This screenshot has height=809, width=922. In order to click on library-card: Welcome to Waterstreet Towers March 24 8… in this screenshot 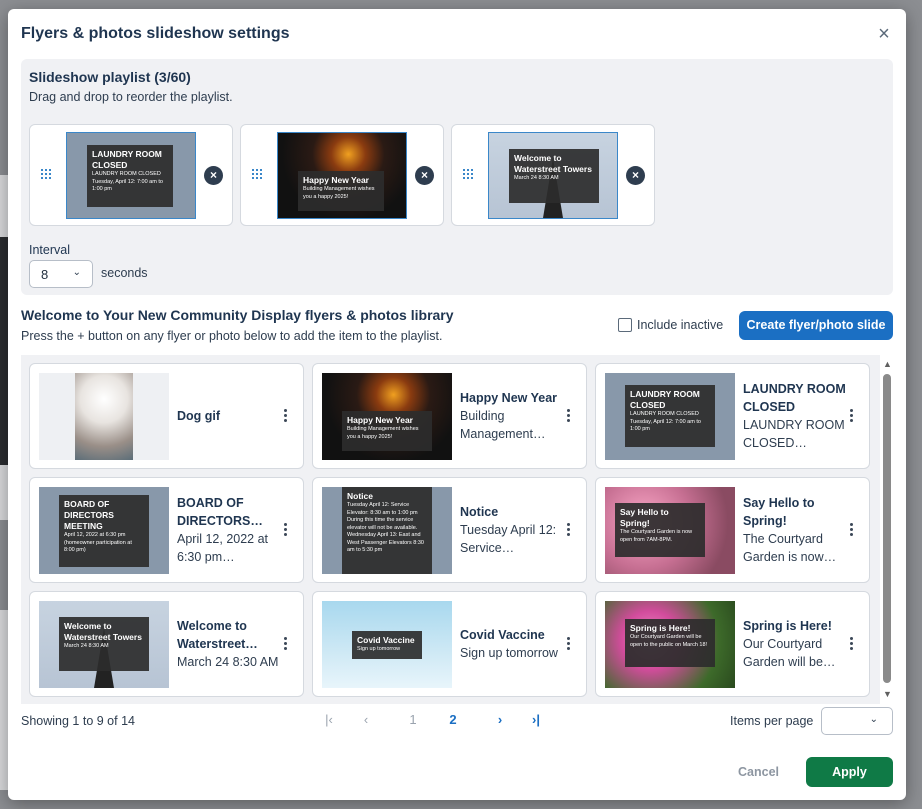, I will do `click(166, 644)`.